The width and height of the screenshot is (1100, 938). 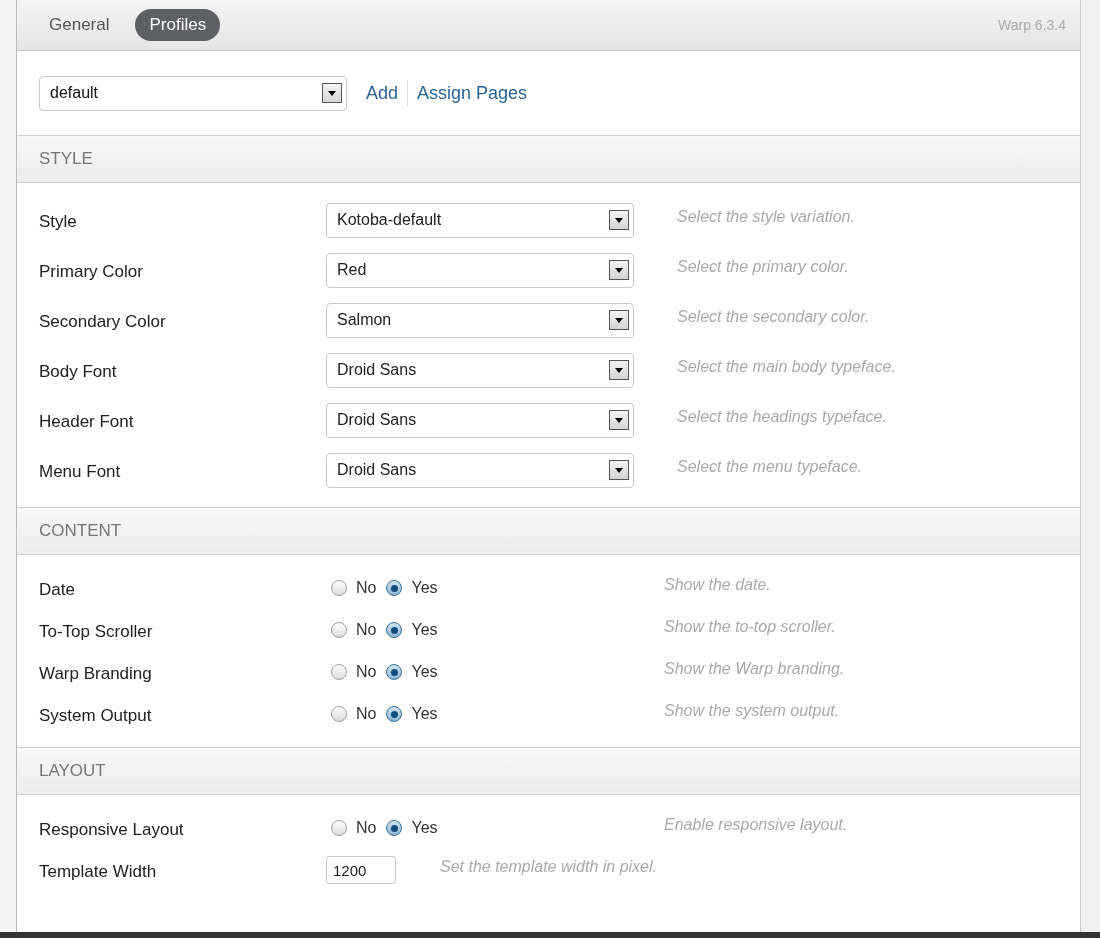 I want to click on text-input: 1200, so click(x=361, y=870).